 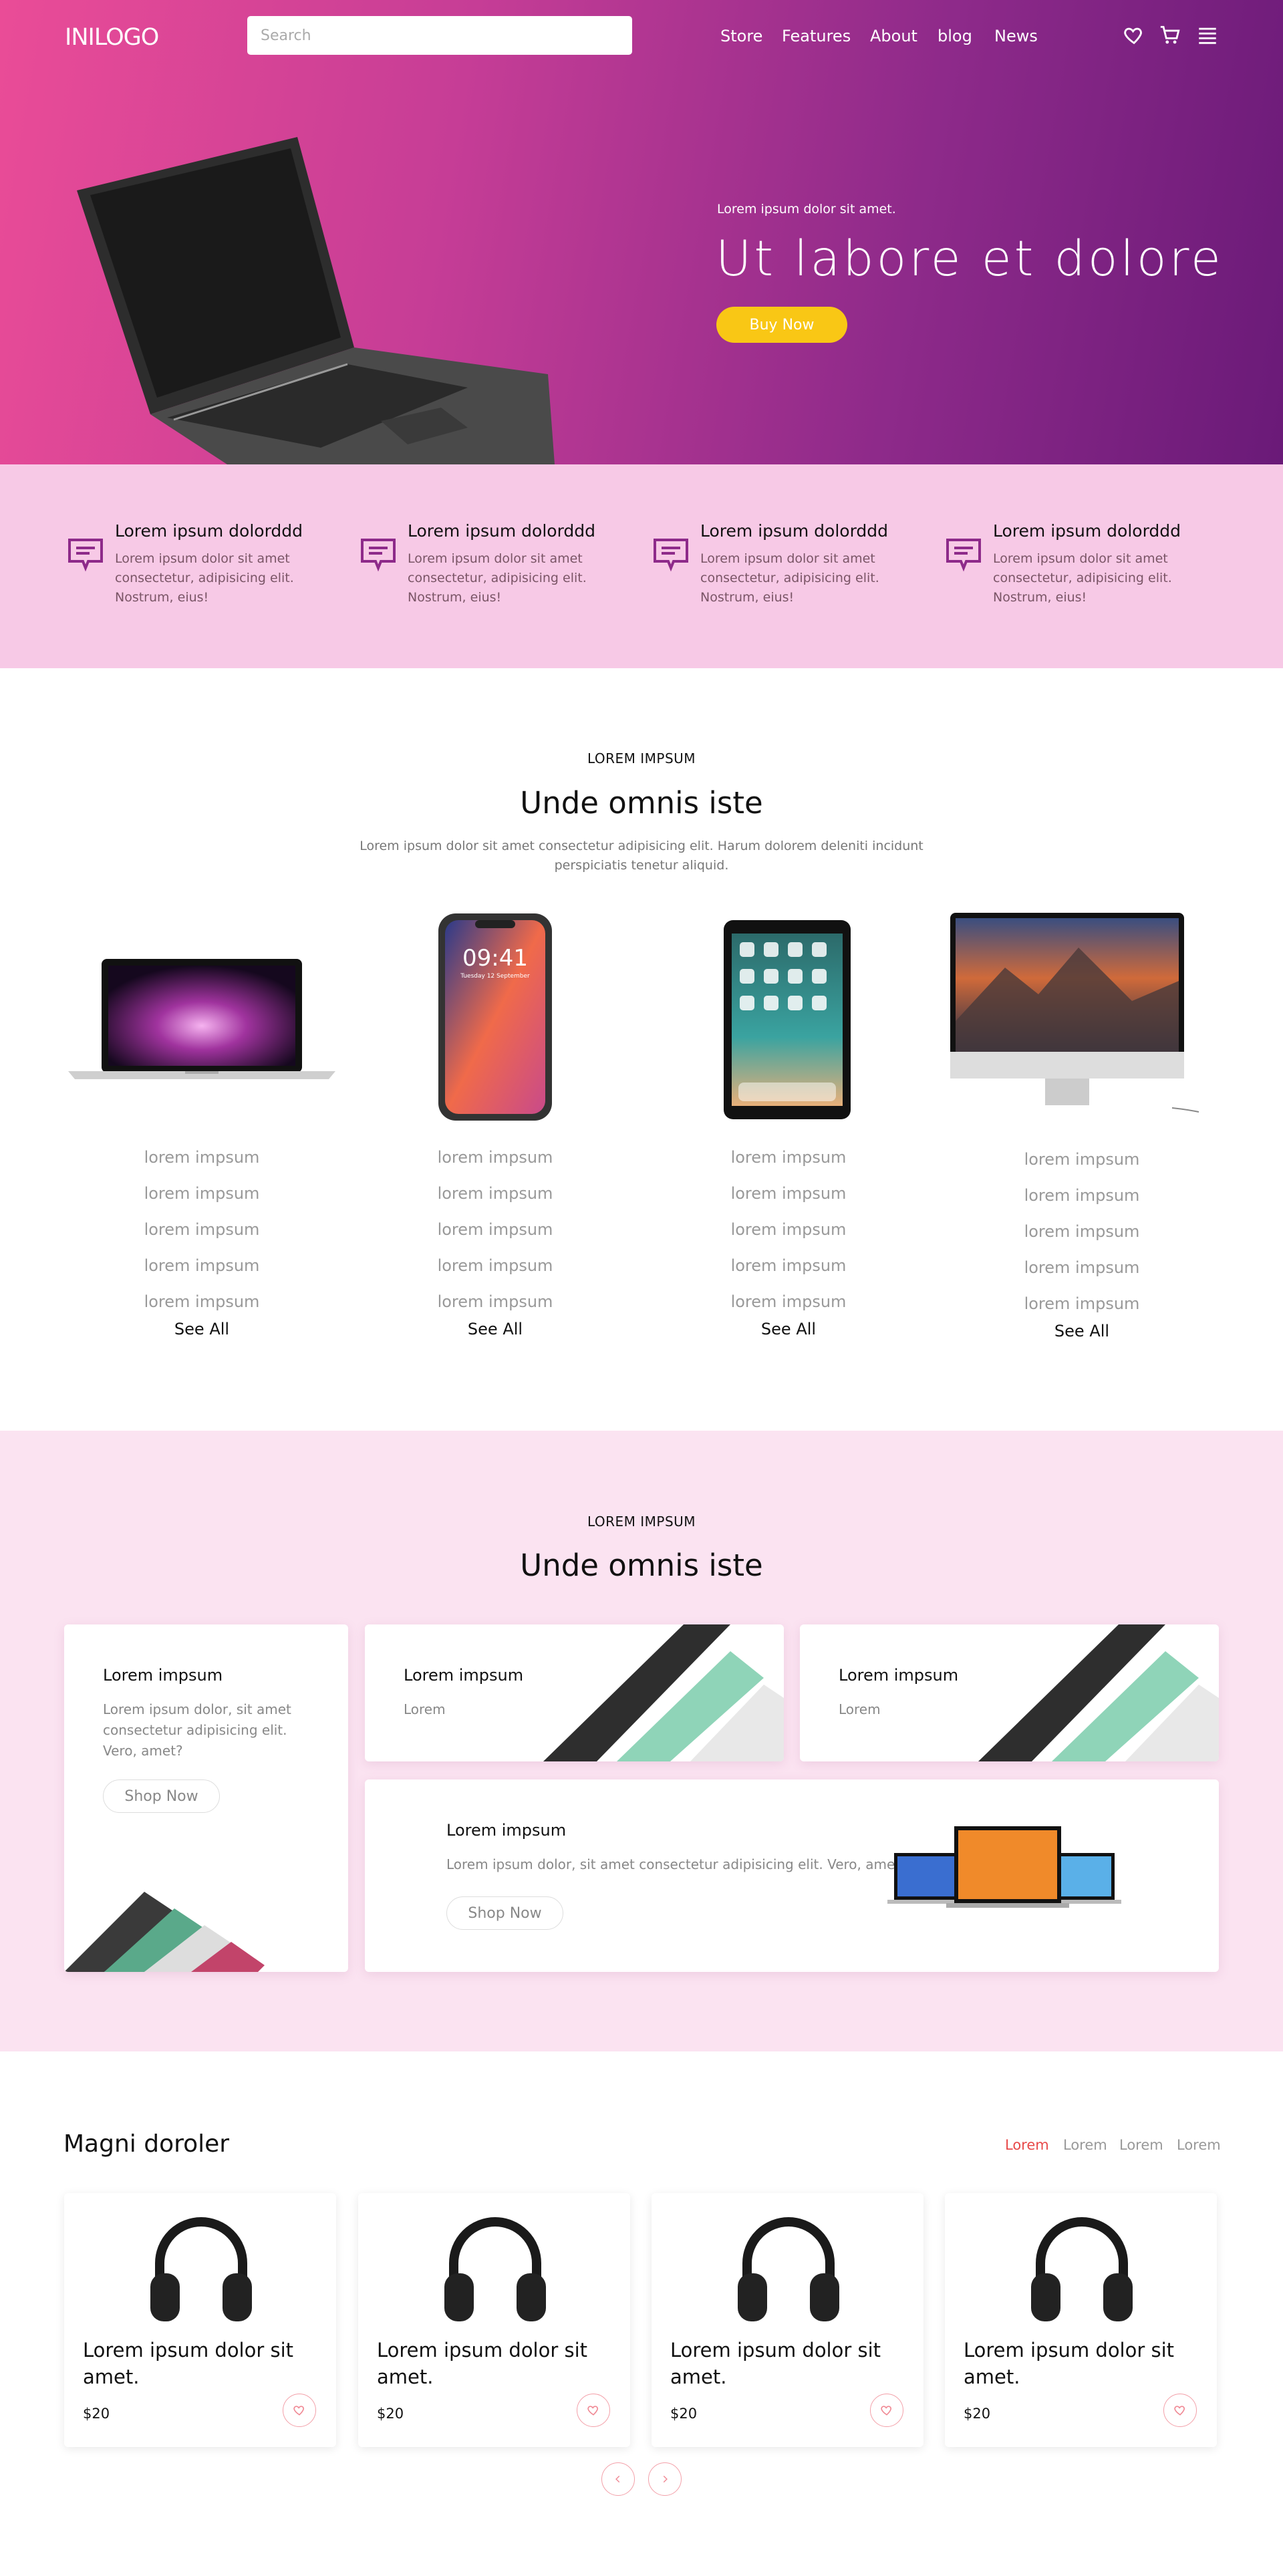 I want to click on nav-blog: blog, so click(x=955, y=36).